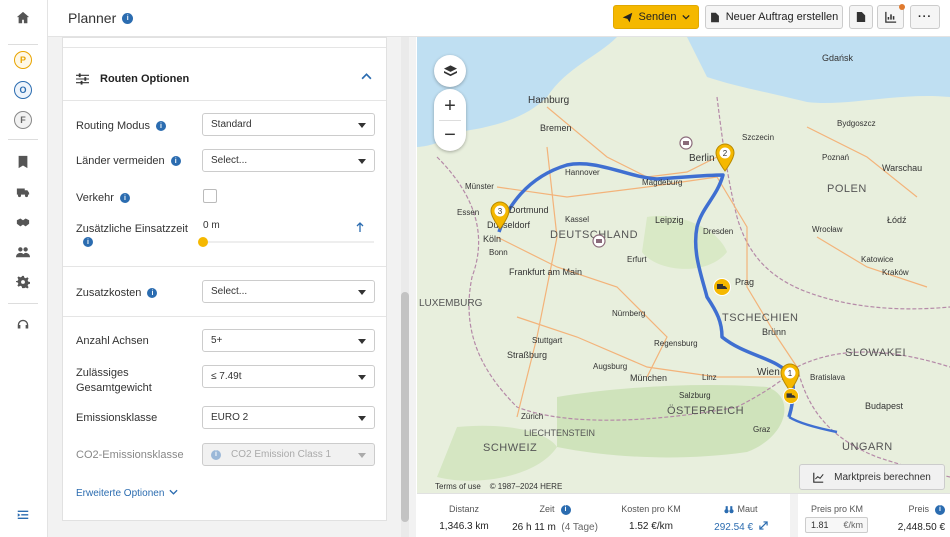 This screenshot has height=537, width=950. I want to click on emission-class-select: EURO 2, so click(288, 417).